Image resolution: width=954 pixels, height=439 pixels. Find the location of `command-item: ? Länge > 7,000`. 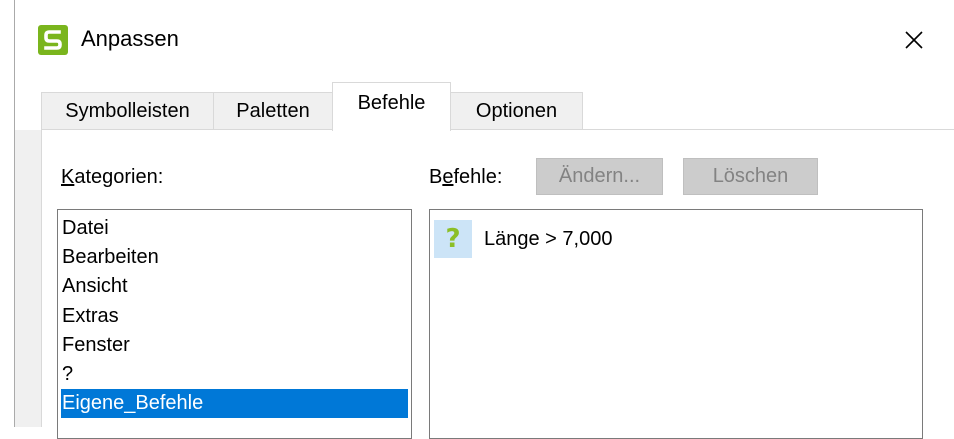

command-item: ? Länge > 7,000 is located at coordinates (523, 239).